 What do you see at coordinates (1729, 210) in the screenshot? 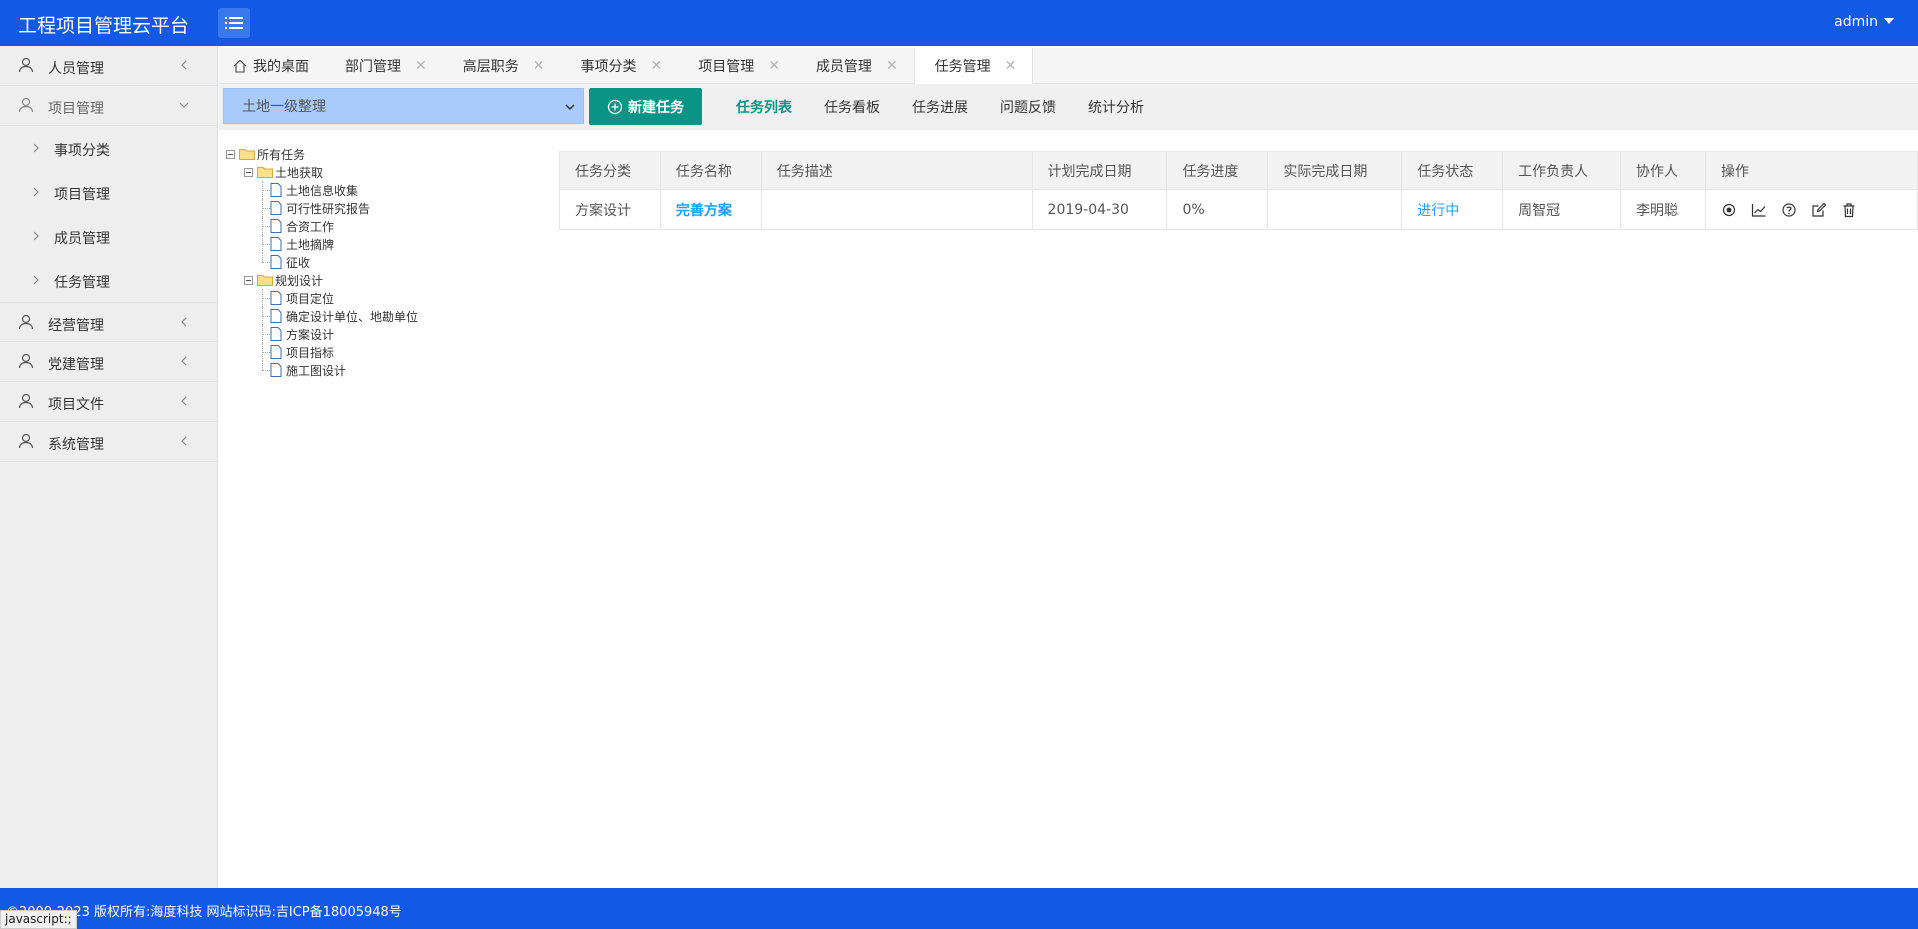
I see `record-icon` at bounding box center [1729, 210].